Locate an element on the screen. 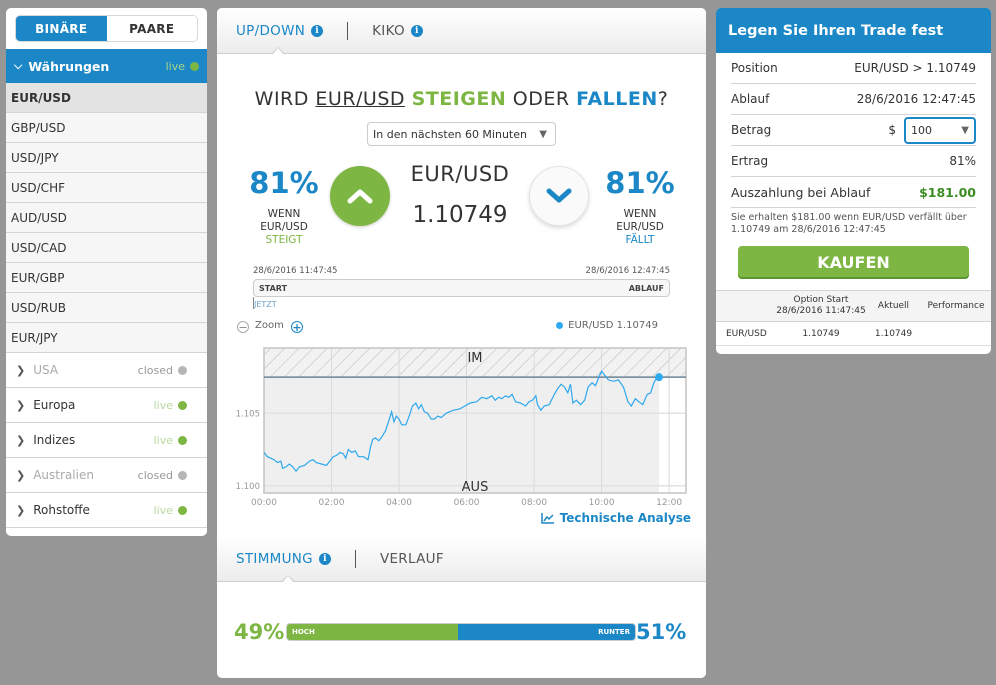  chevron-down-icon: ▼ is located at coordinates (543, 134).